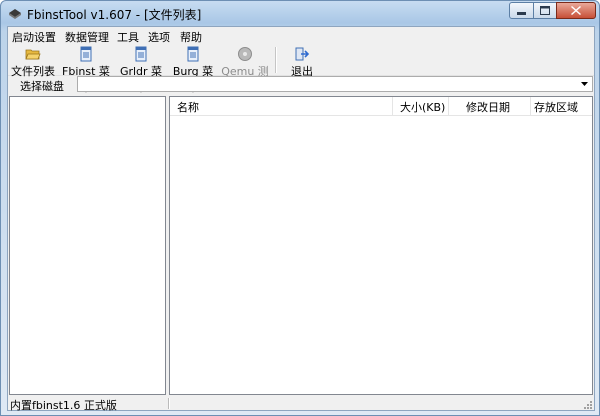 The image size is (600, 416). What do you see at coordinates (141, 69) in the screenshot?
I see `grldr-menu-button: Grldr 菜单` at bounding box center [141, 69].